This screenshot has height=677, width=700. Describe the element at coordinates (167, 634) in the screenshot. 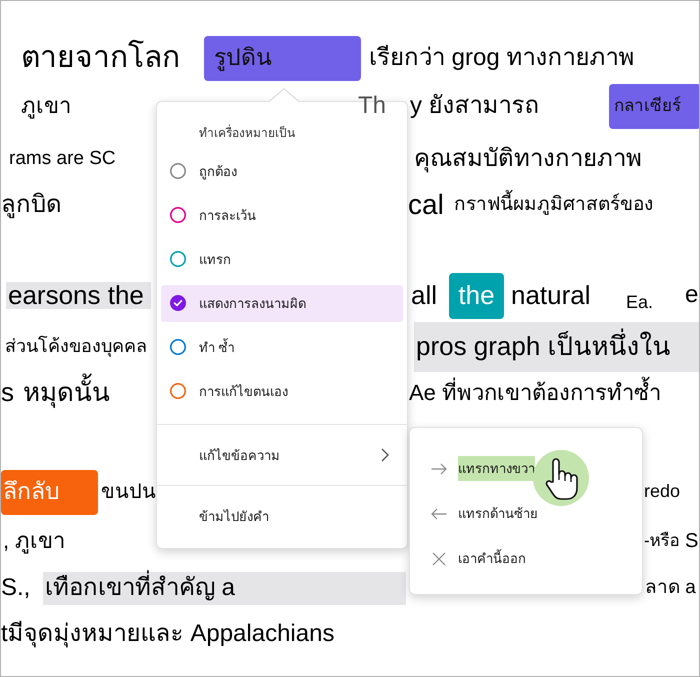

I see `document-text: tมีจุดมุ่งหมายและ Appalachians` at that location.